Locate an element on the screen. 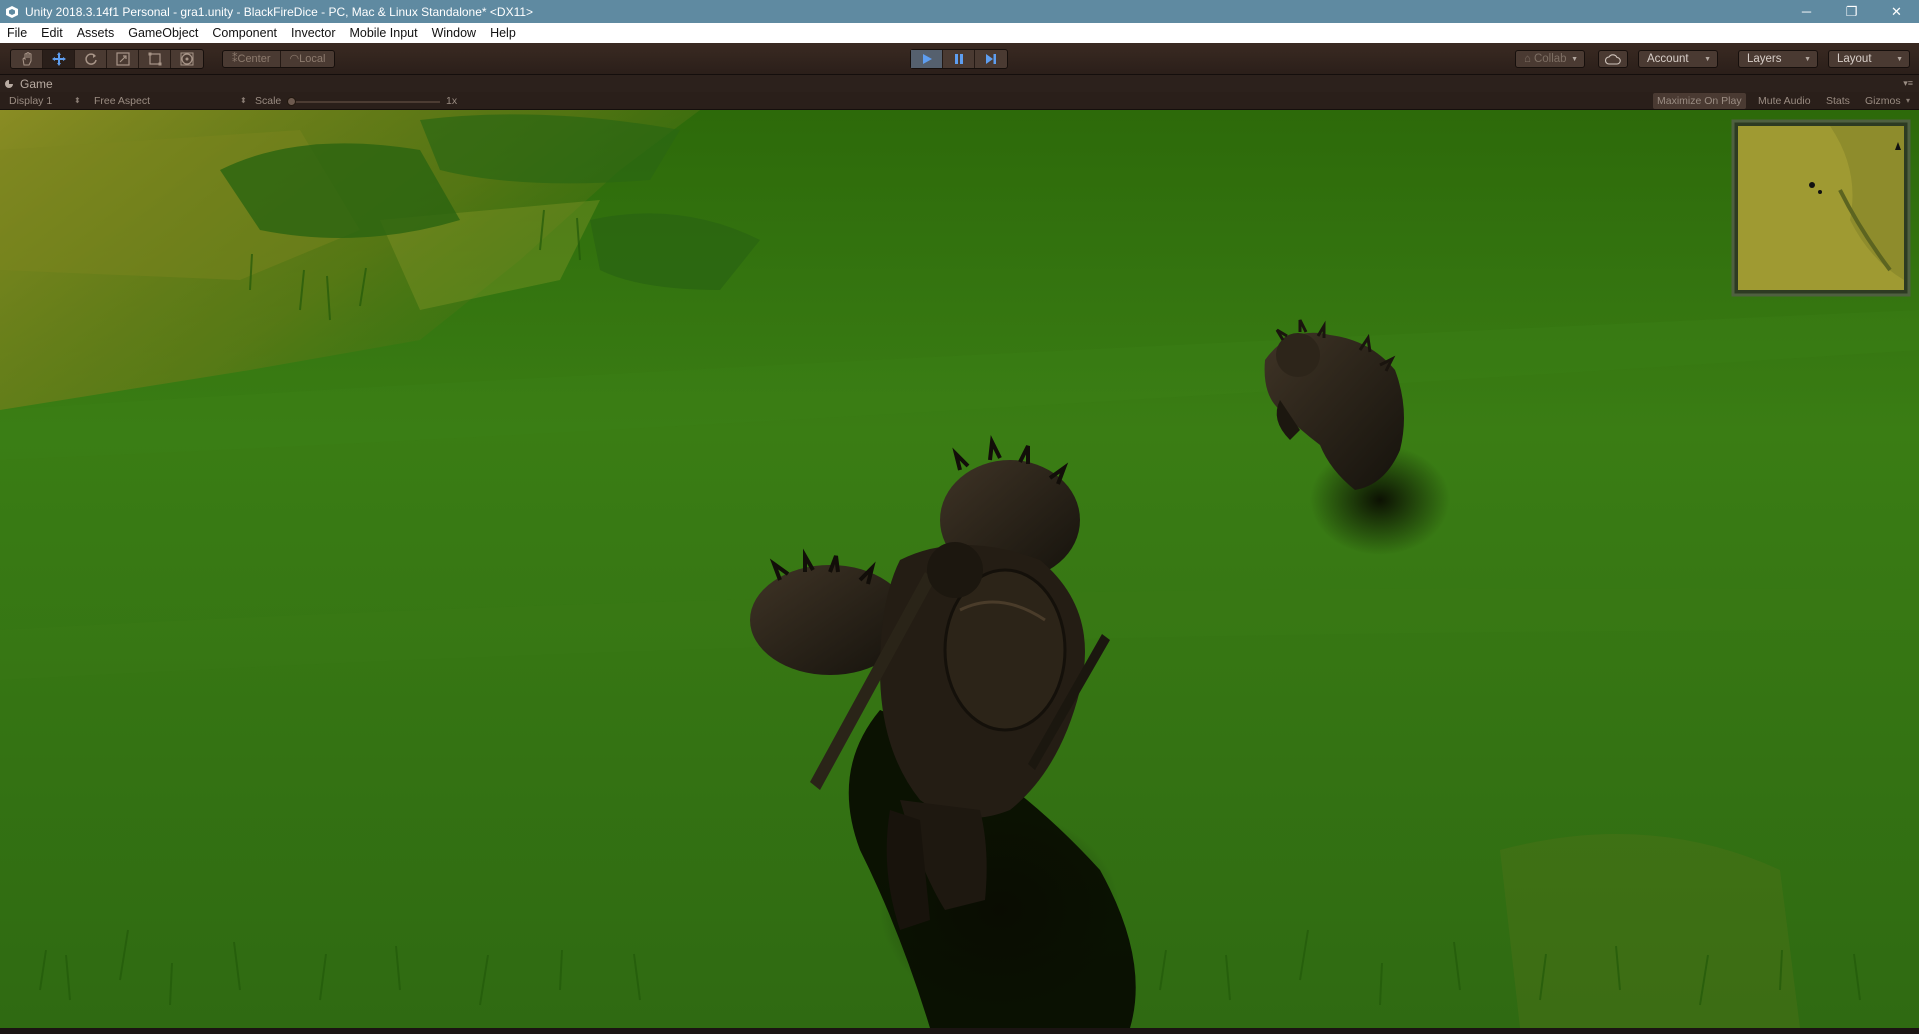 The image size is (1919, 1034). minimize-button: ─ is located at coordinates (1806, 11).